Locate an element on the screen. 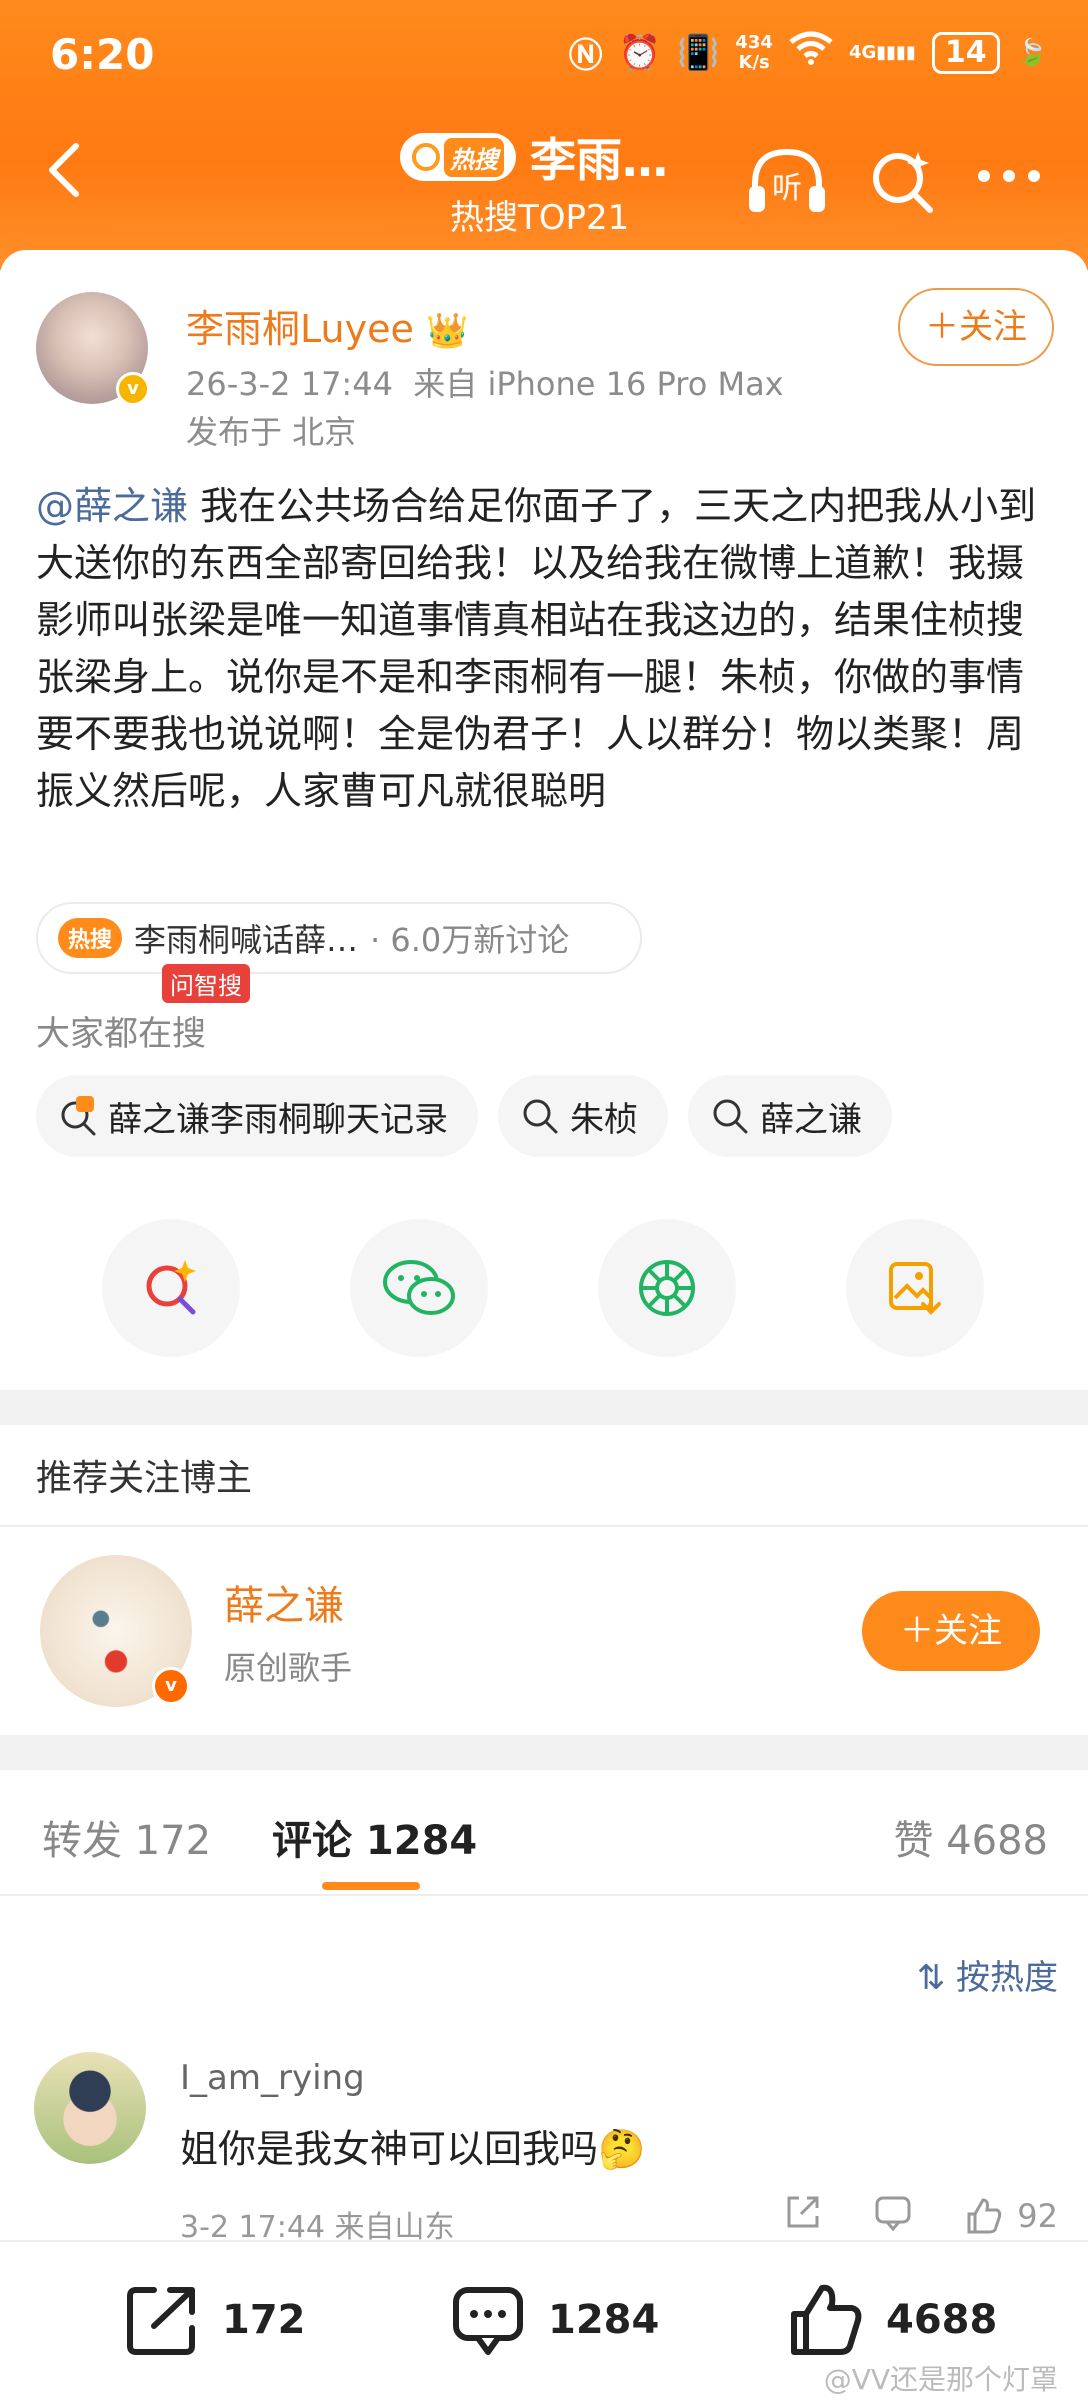  crown-icon: 👑 is located at coordinates (447, 331).